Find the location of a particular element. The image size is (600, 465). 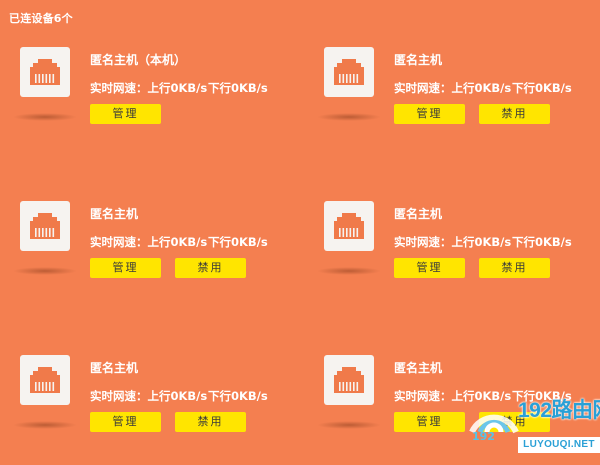

site-watermark: 192 192路由网 LUYOUQI.NET is located at coordinates (533, 425).